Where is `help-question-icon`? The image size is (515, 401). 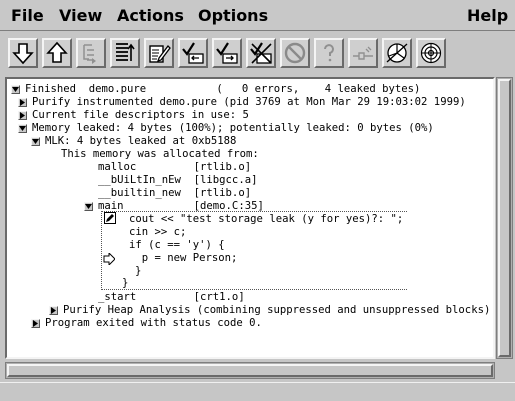 help-question-icon is located at coordinates (329, 53).